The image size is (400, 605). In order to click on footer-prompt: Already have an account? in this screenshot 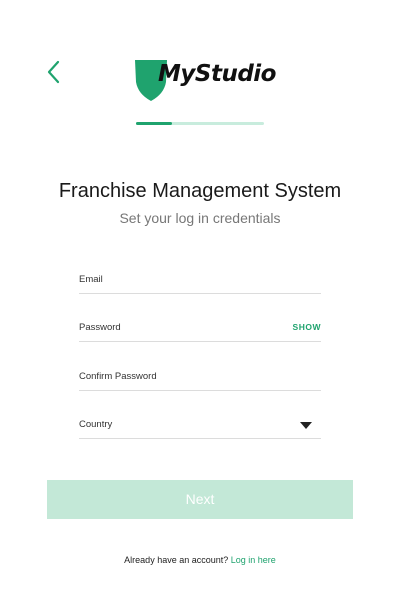, I will do `click(176, 560)`.